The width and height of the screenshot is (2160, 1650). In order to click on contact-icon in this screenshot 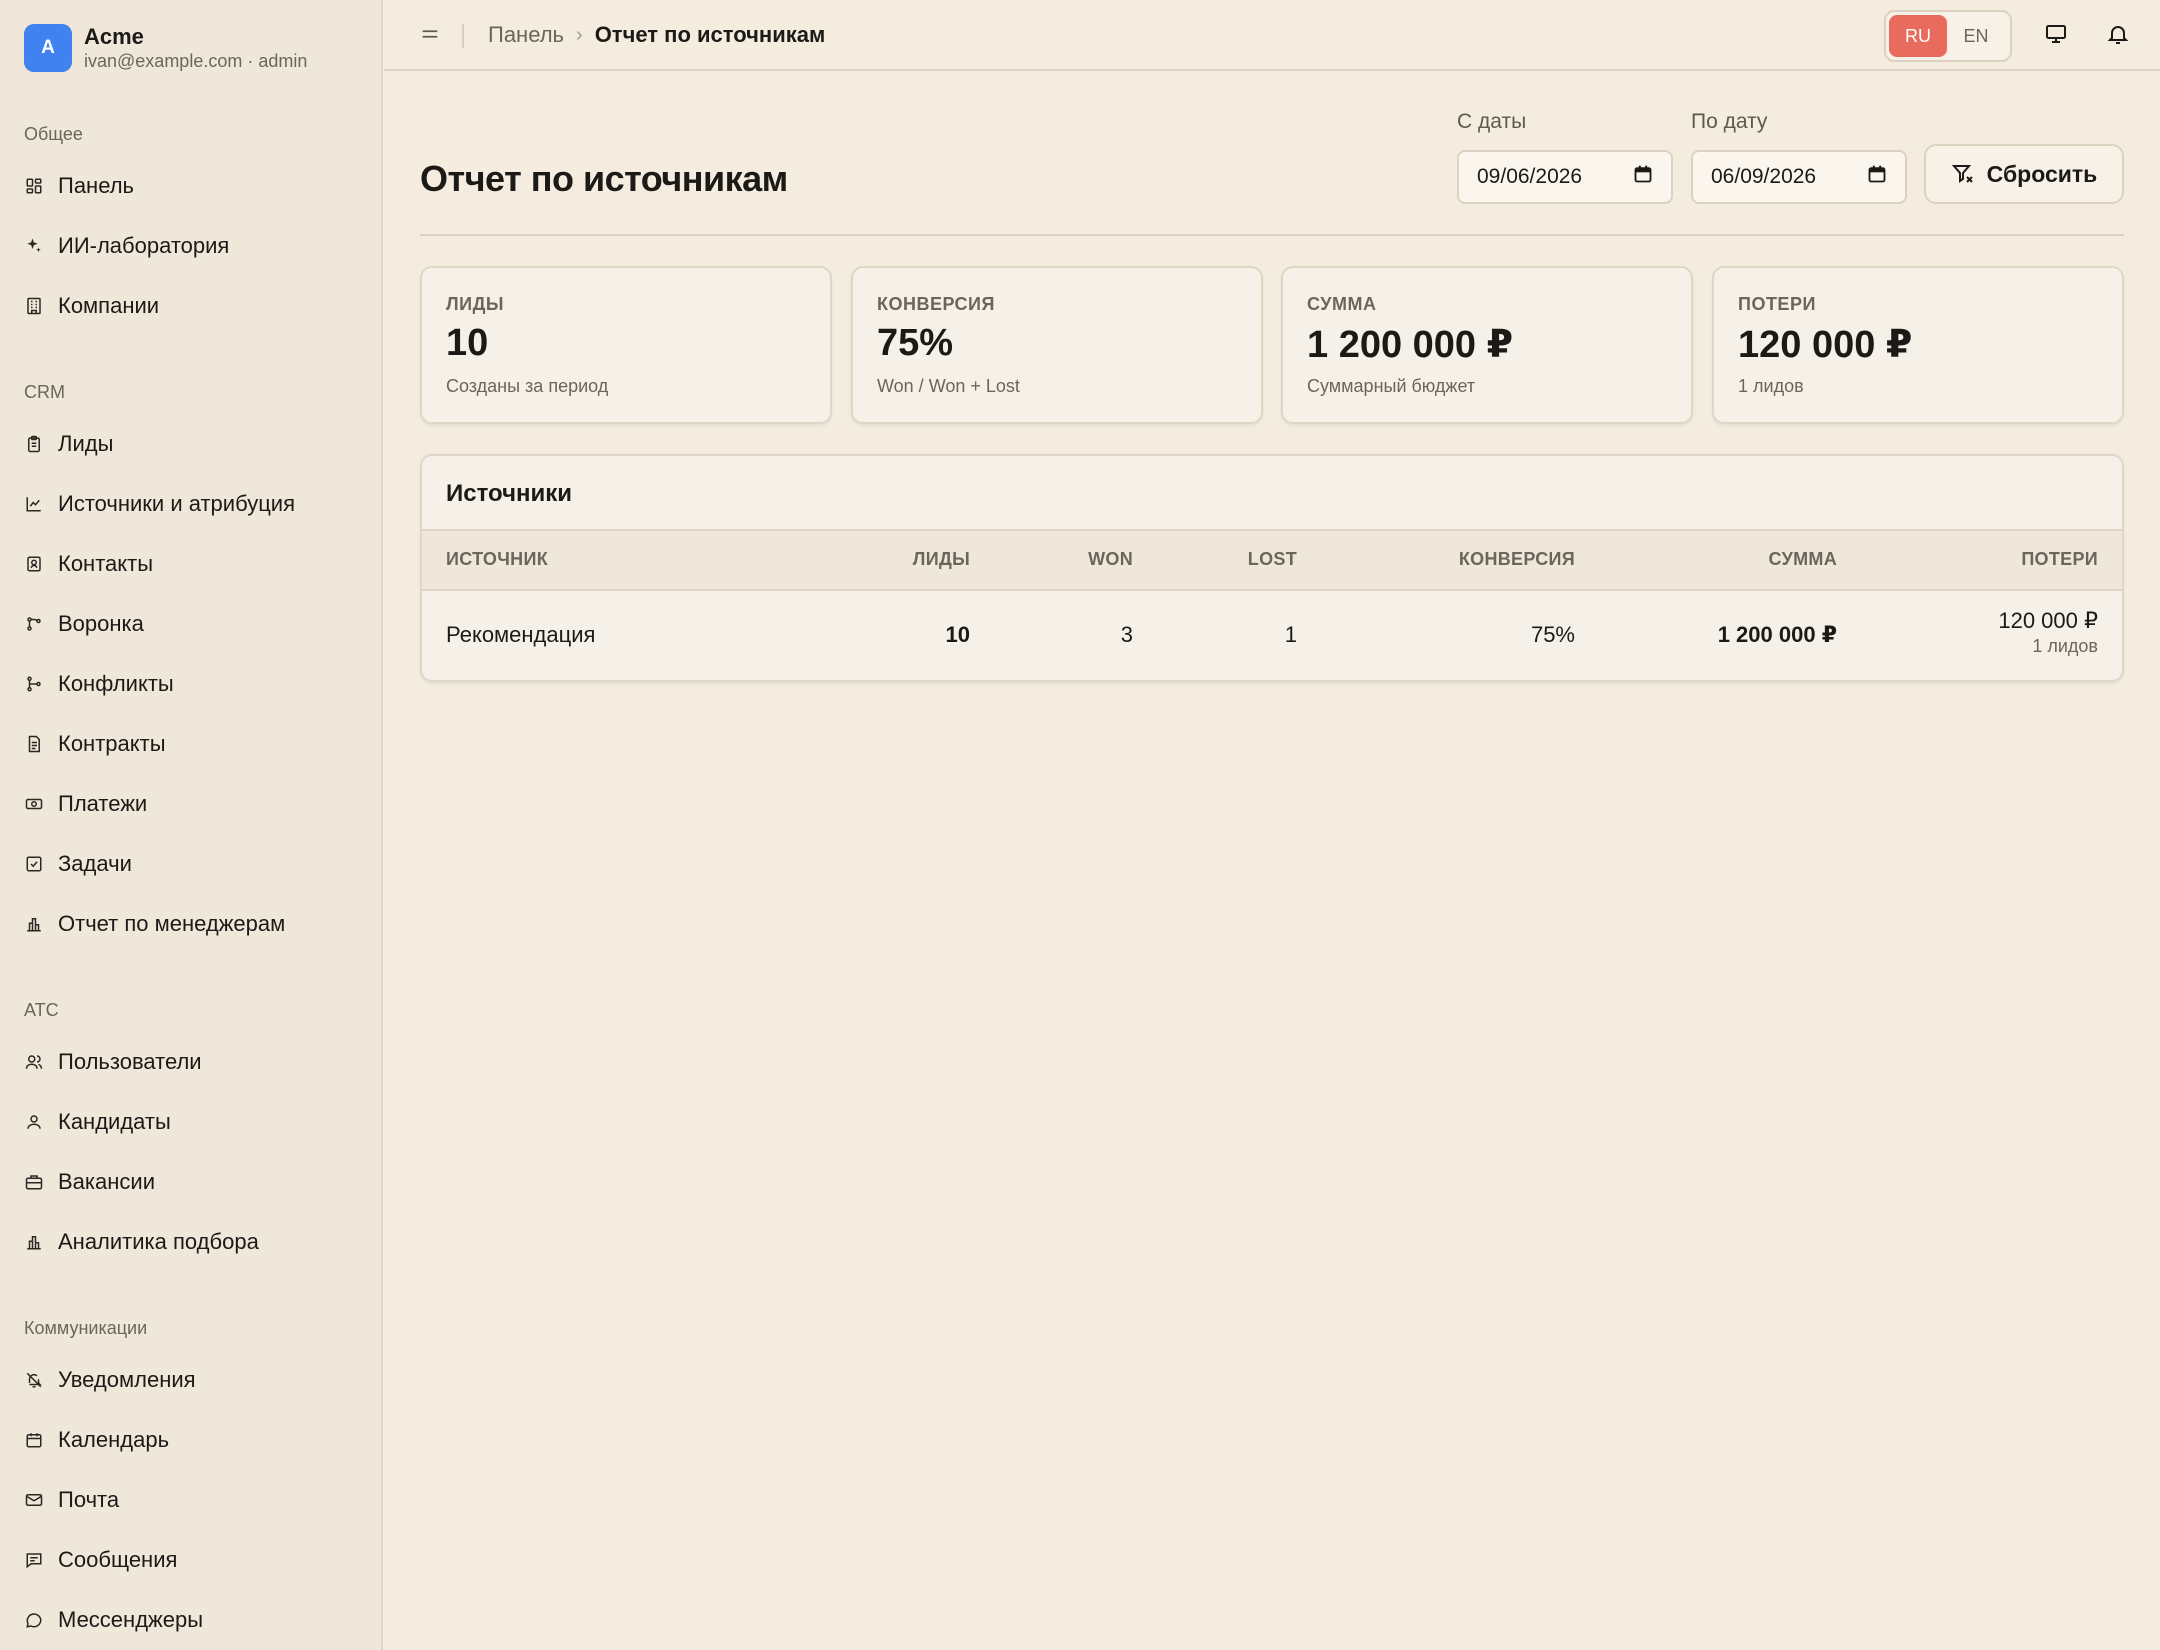, I will do `click(34, 564)`.